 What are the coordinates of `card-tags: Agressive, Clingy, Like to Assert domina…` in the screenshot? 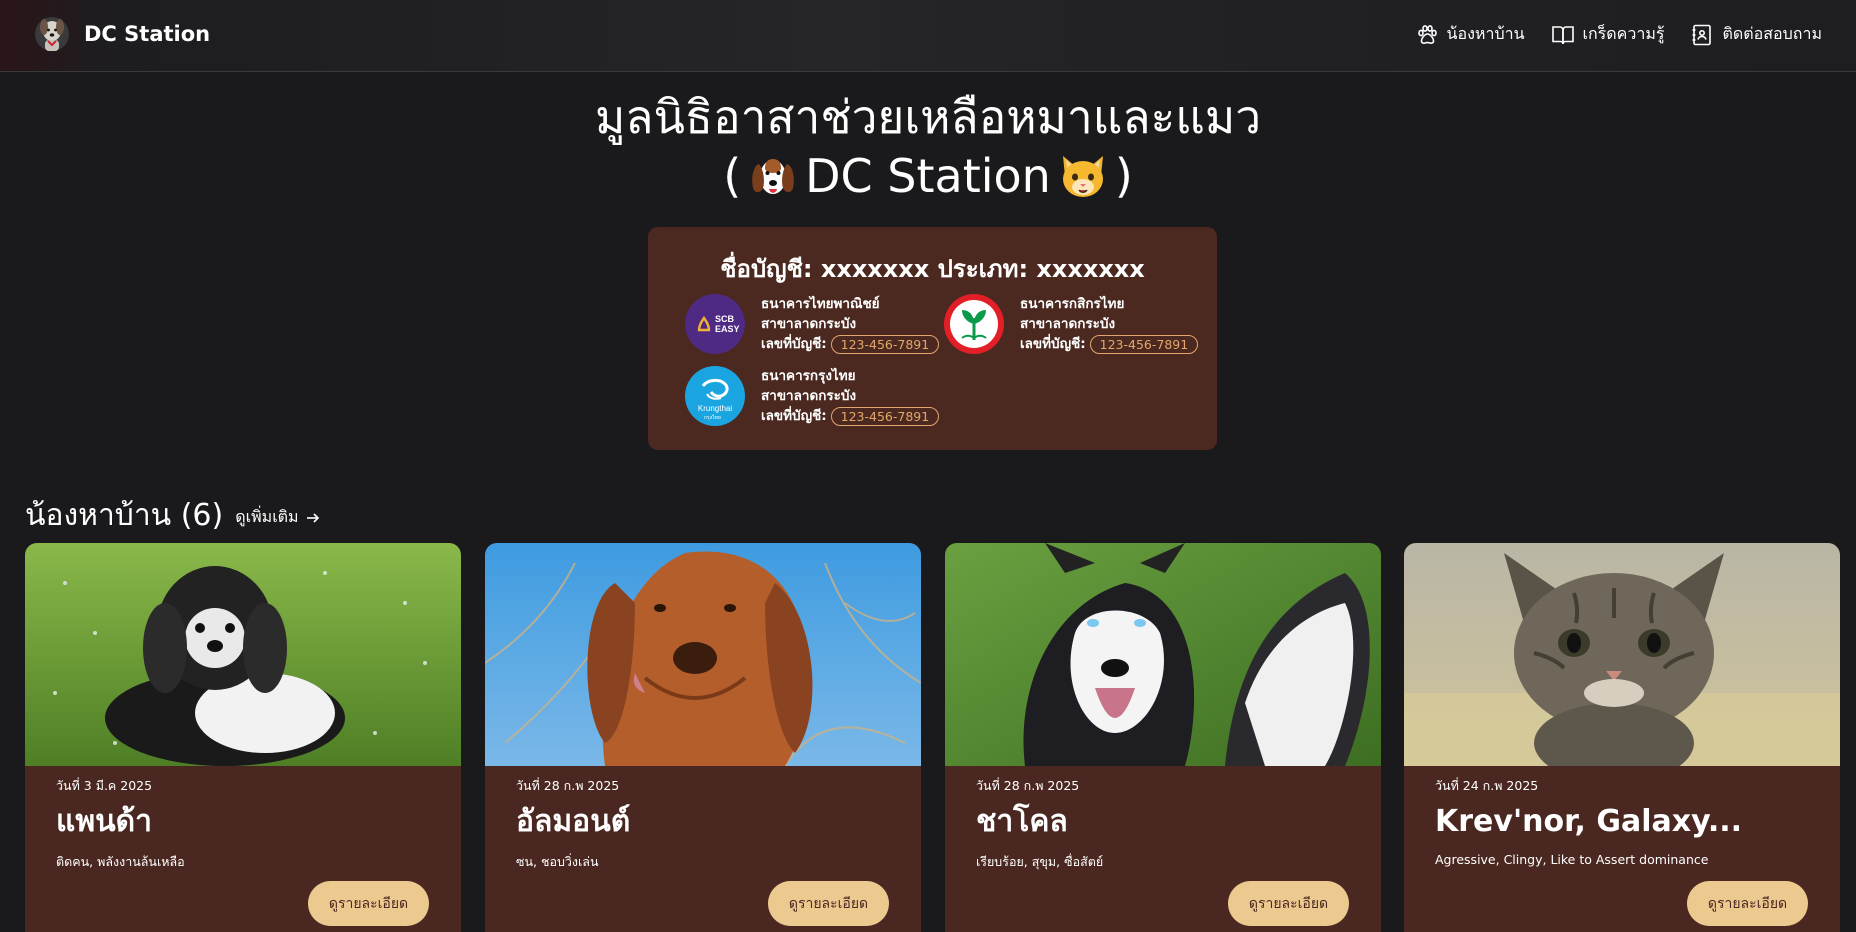 It's located at (1572, 859).